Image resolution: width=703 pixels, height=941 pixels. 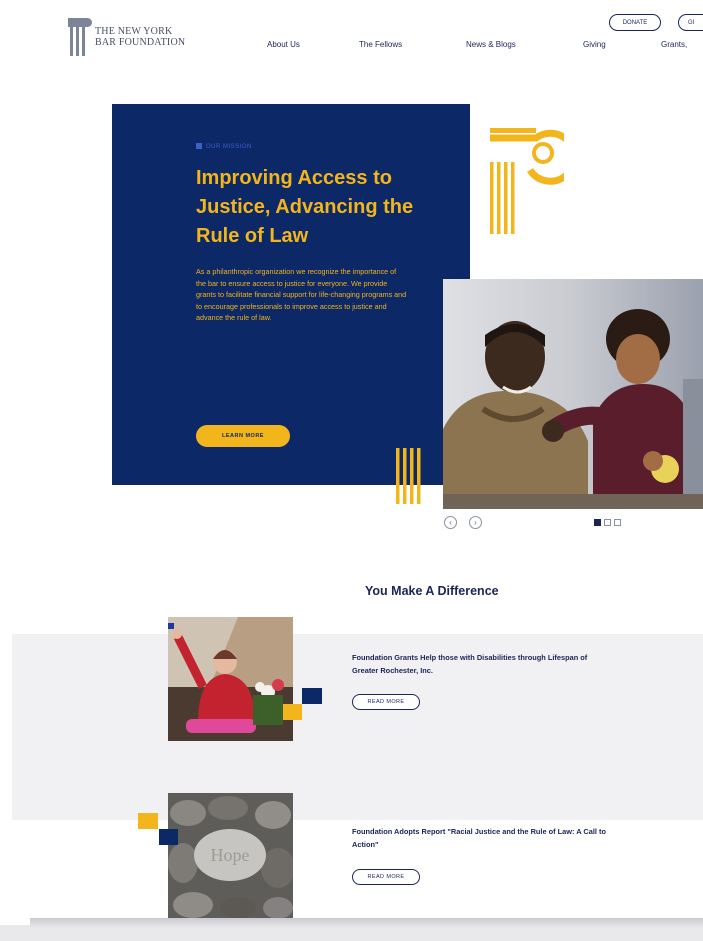 What do you see at coordinates (594, 44) in the screenshot?
I see `nav-item-giving: Giving` at bounding box center [594, 44].